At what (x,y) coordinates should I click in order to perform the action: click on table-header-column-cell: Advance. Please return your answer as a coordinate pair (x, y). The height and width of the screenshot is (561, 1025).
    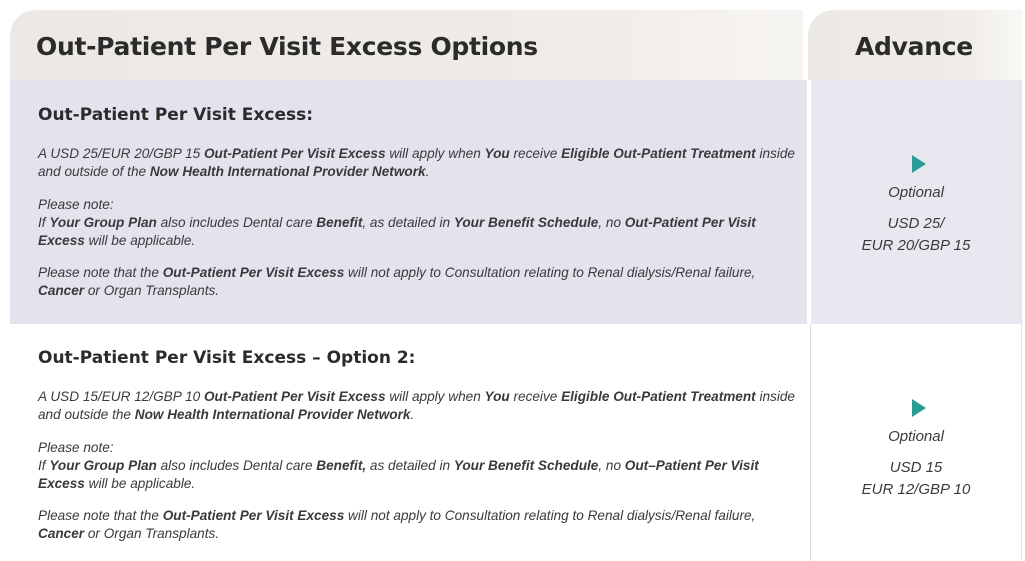
    Looking at the image, I should click on (915, 45).